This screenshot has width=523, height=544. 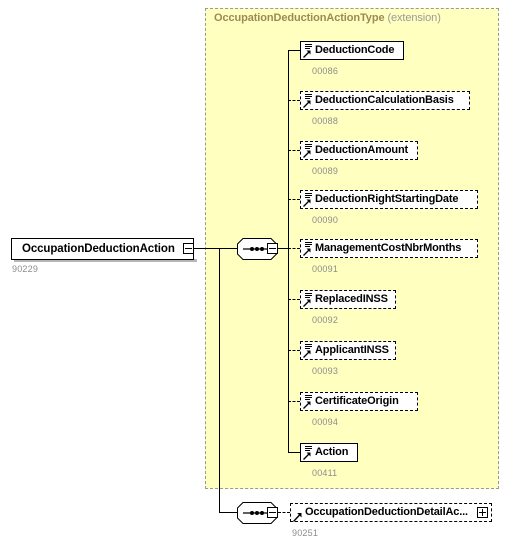 What do you see at coordinates (207, 248) in the screenshot?
I see `connector-root-out` at bounding box center [207, 248].